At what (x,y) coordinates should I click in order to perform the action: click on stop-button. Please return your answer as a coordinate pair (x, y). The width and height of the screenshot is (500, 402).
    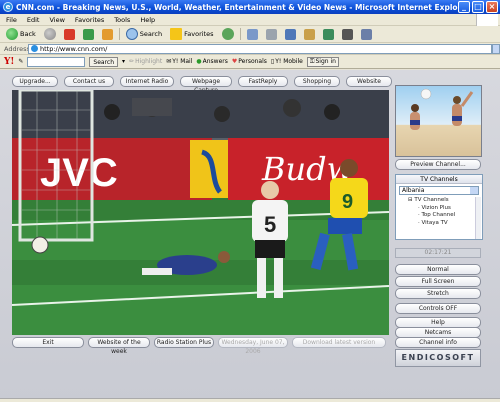
    Looking at the image, I should click on (69, 34).